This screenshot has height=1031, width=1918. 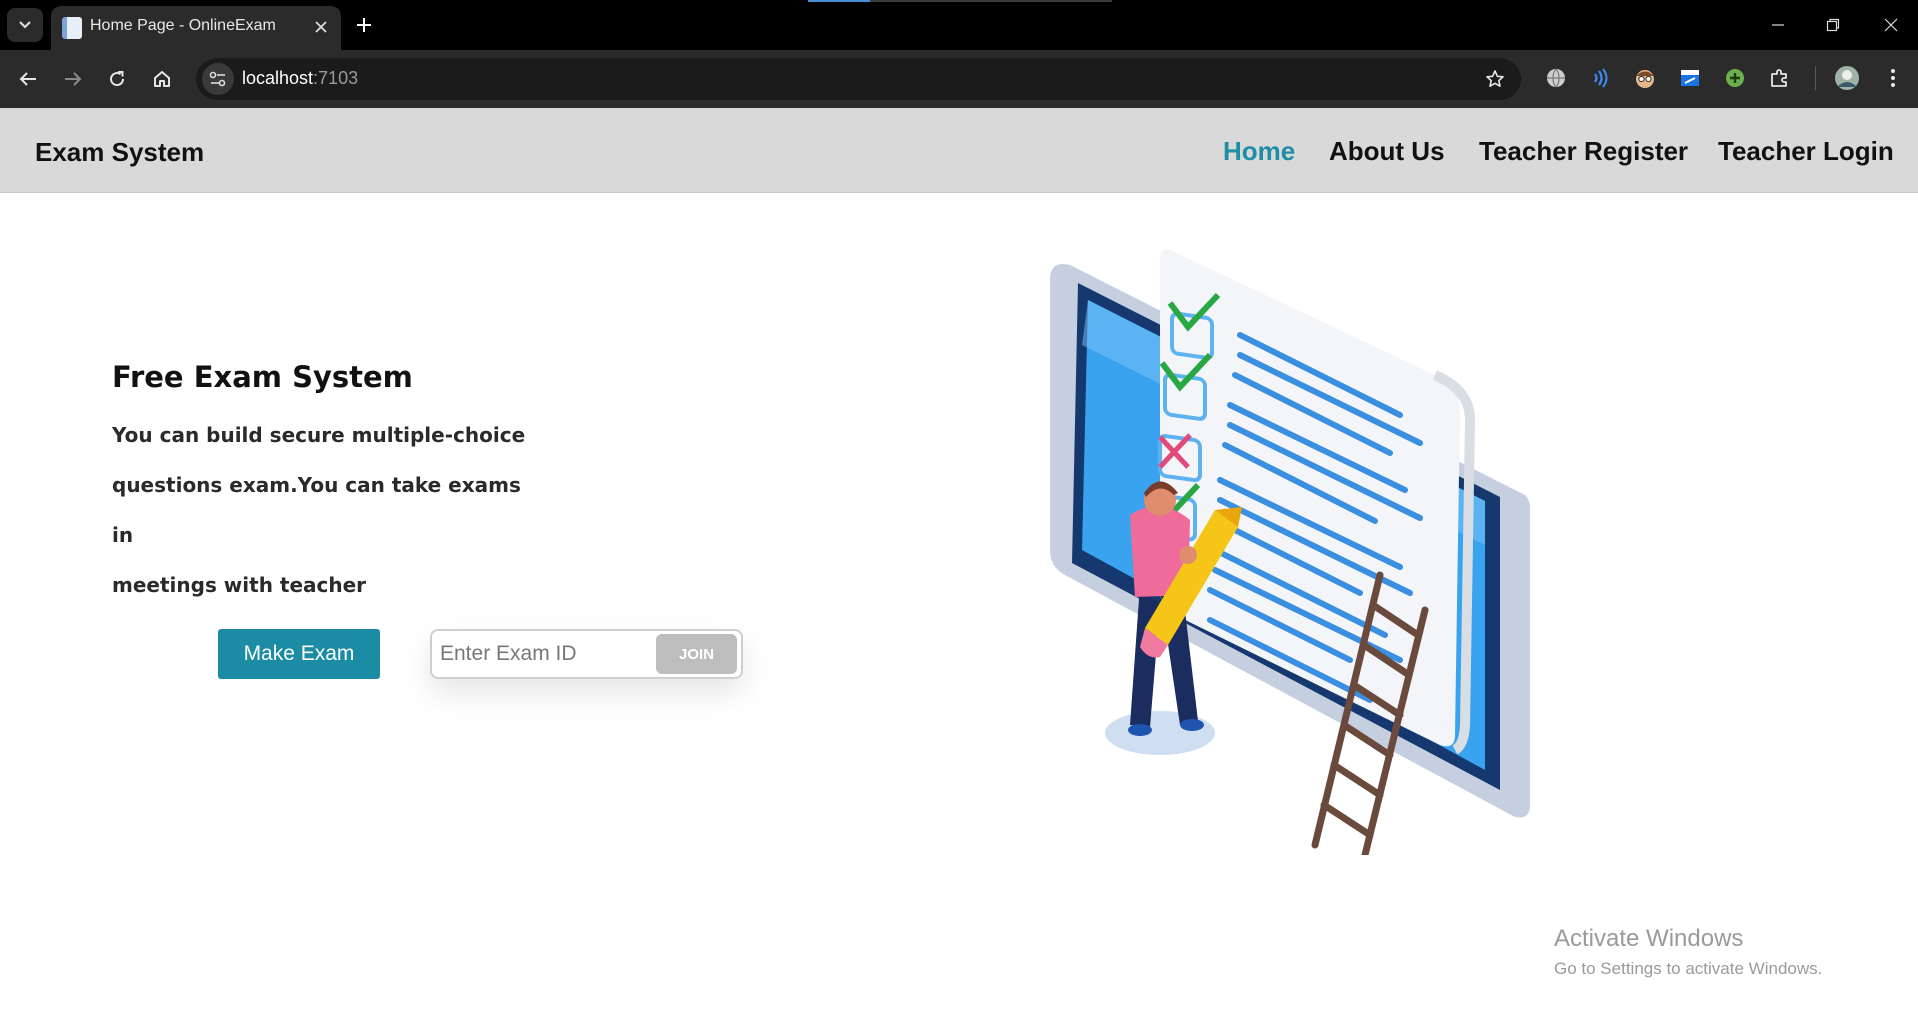 I want to click on tab-list-icon, so click(x=25, y=25).